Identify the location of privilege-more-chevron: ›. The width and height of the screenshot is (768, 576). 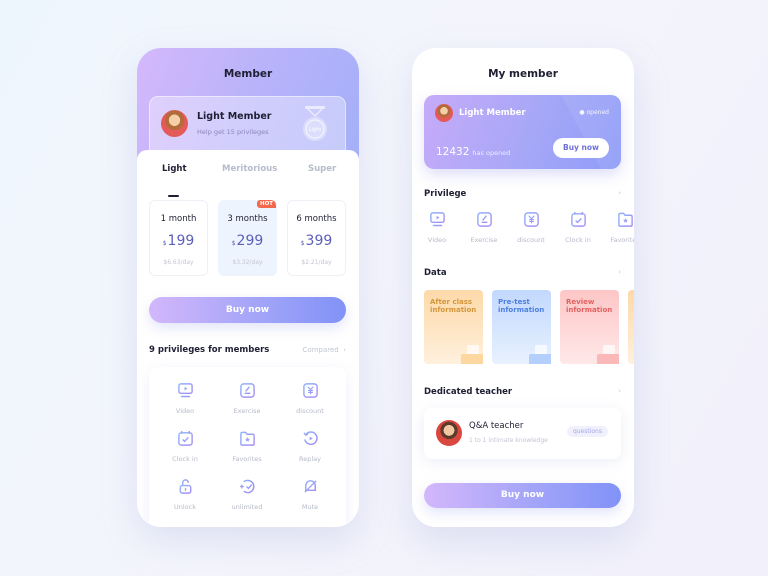
(619, 193).